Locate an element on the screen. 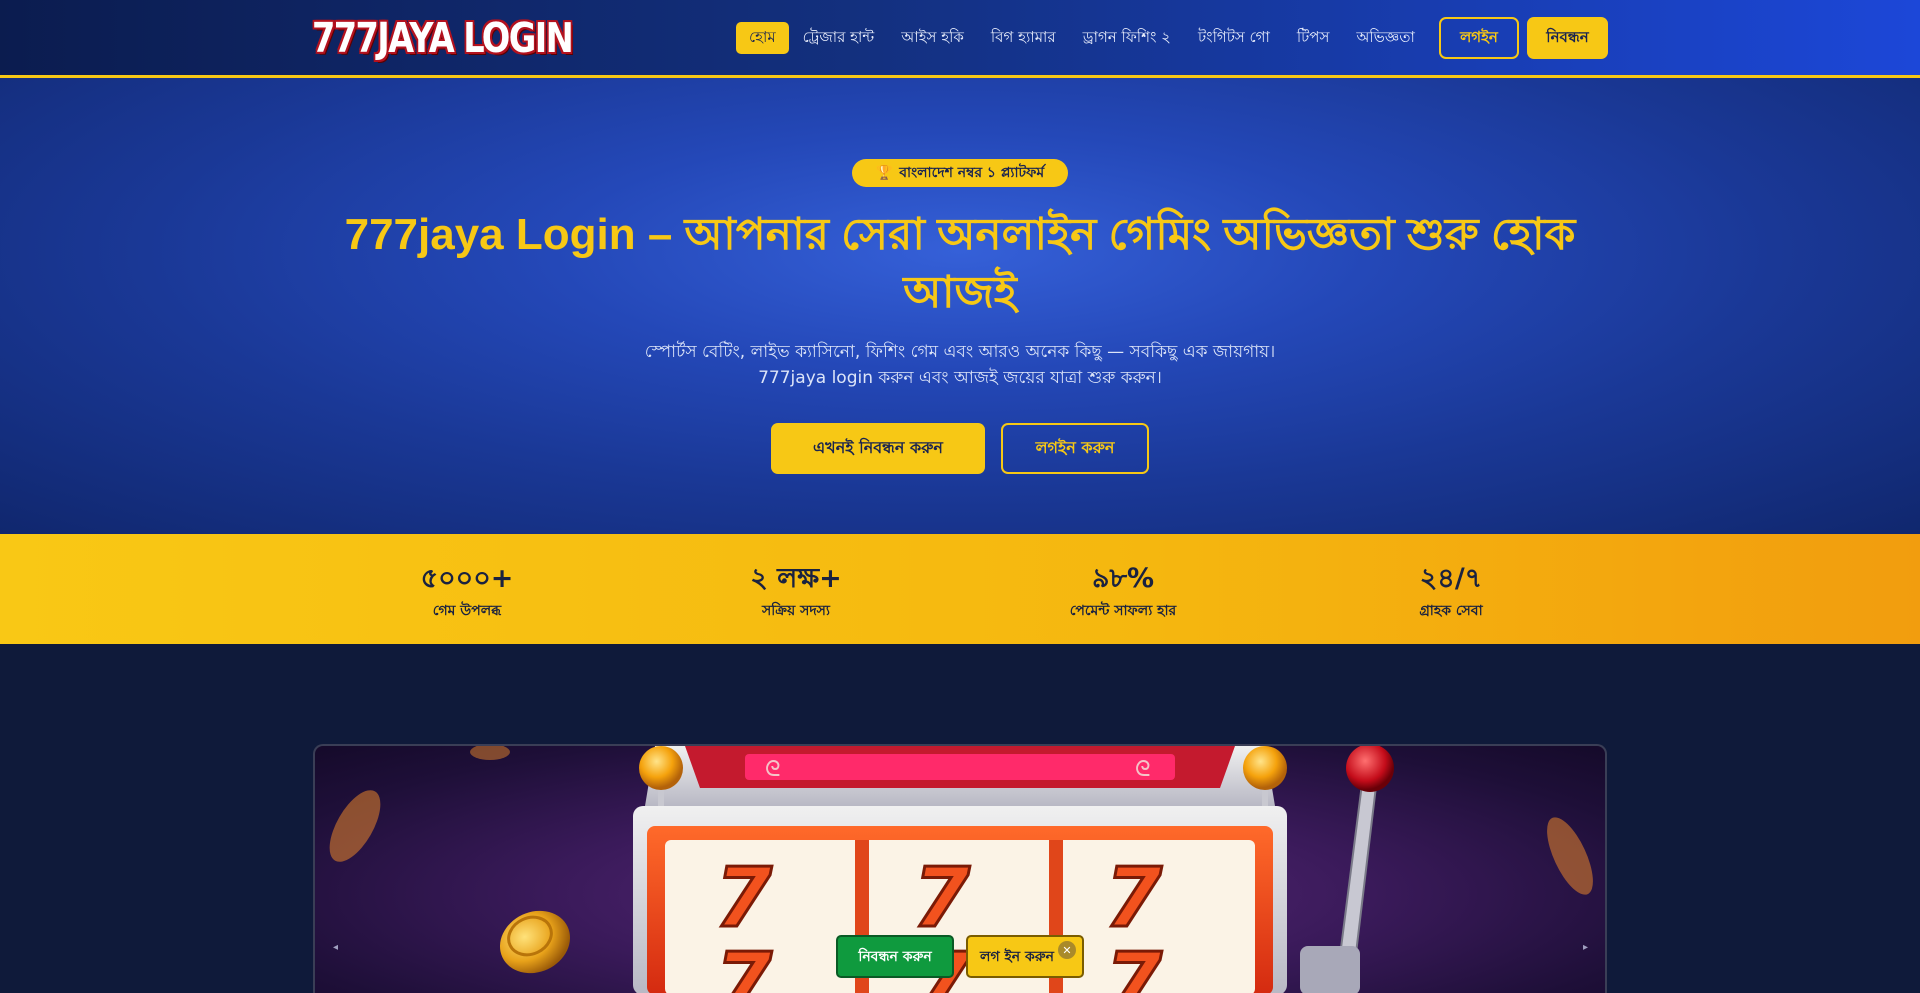 The width and height of the screenshot is (1920, 993). floating-register-button: নিবন্ধন করুন is located at coordinates (895, 956).